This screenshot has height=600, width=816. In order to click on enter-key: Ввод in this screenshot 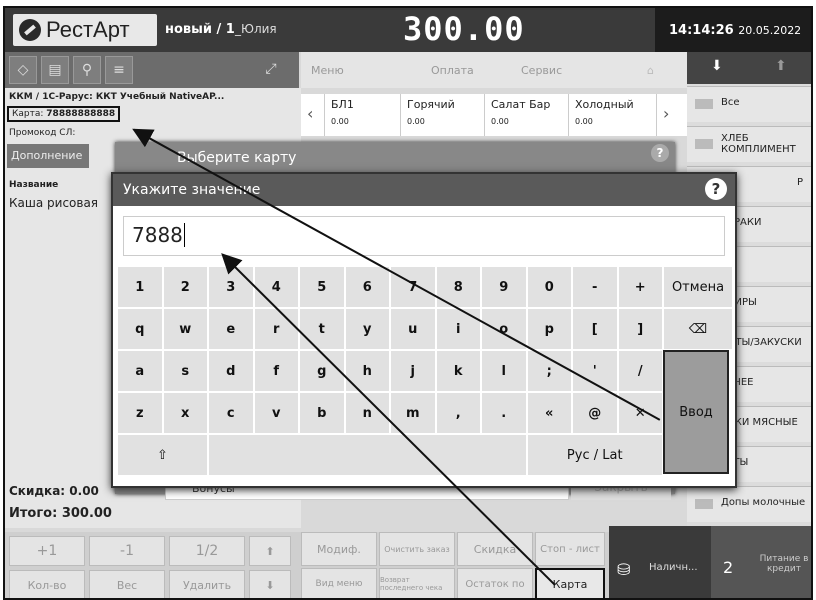, I will do `click(696, 412)`.